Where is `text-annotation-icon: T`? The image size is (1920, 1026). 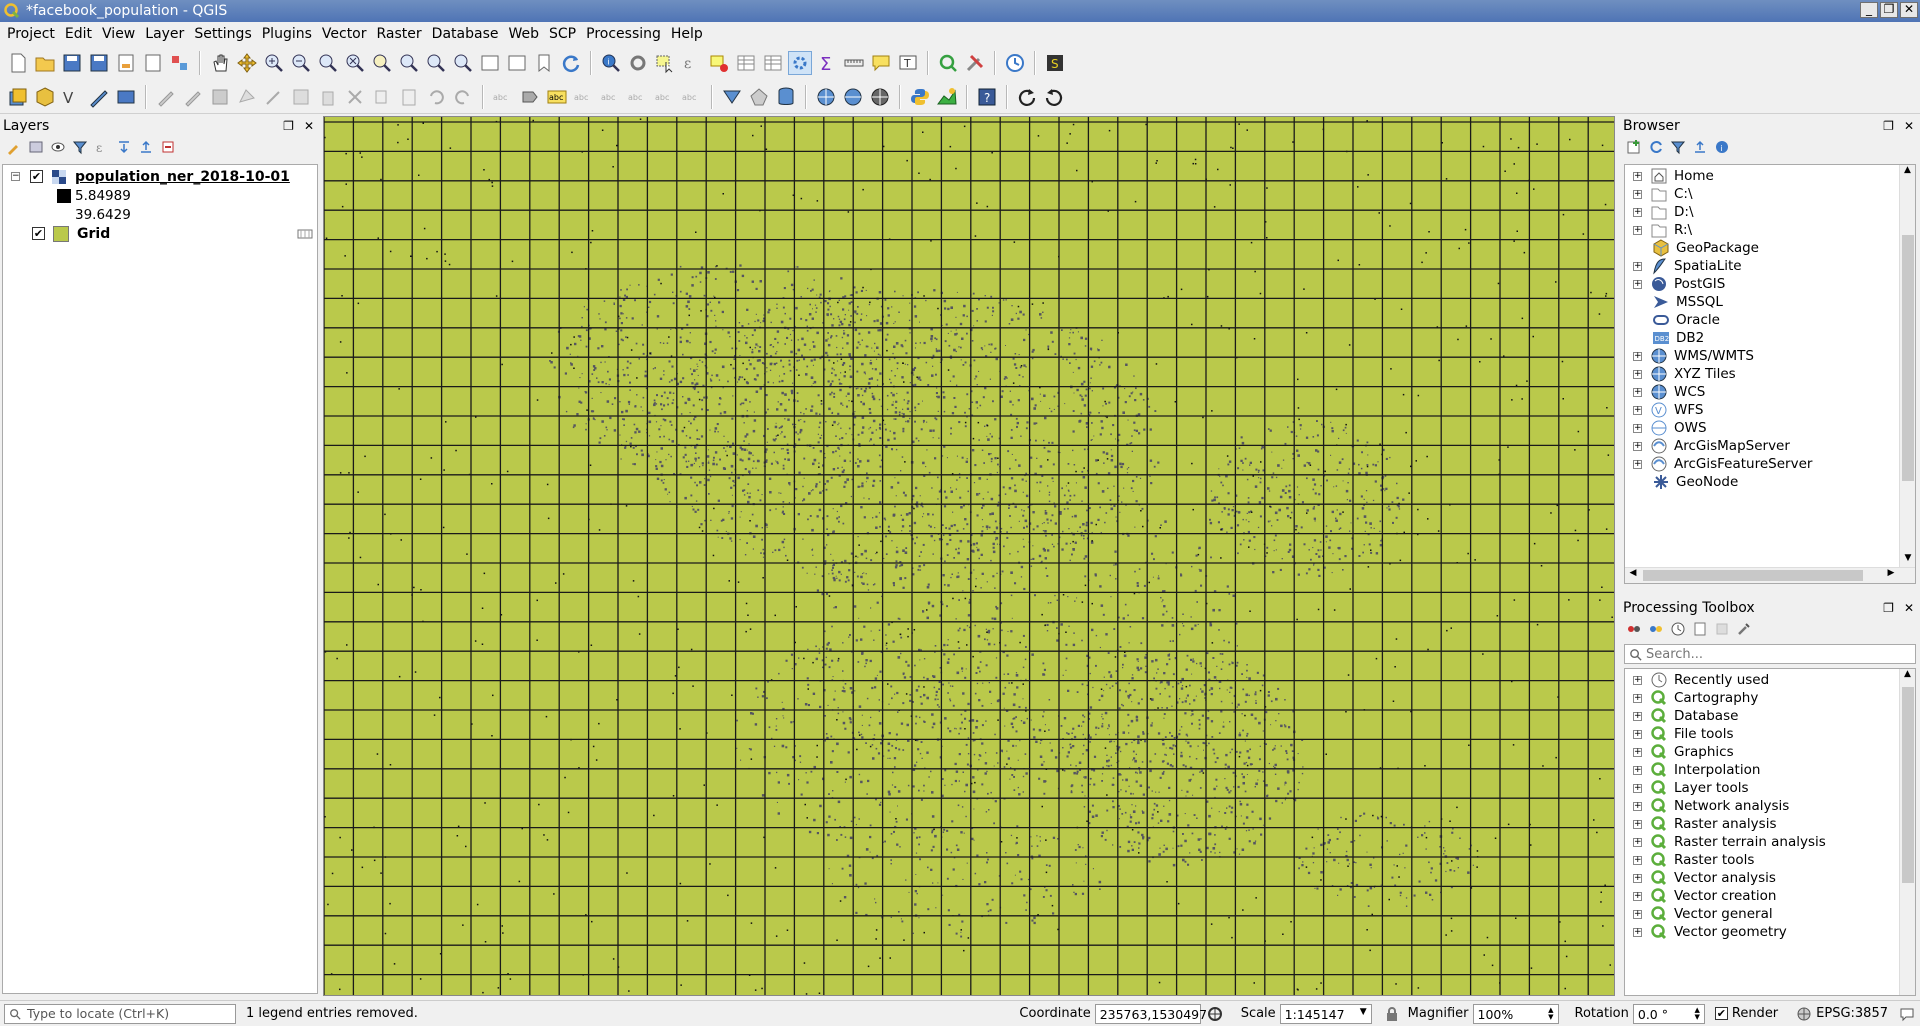
text-annotation-icon: T is located at coordinates (908, 63).